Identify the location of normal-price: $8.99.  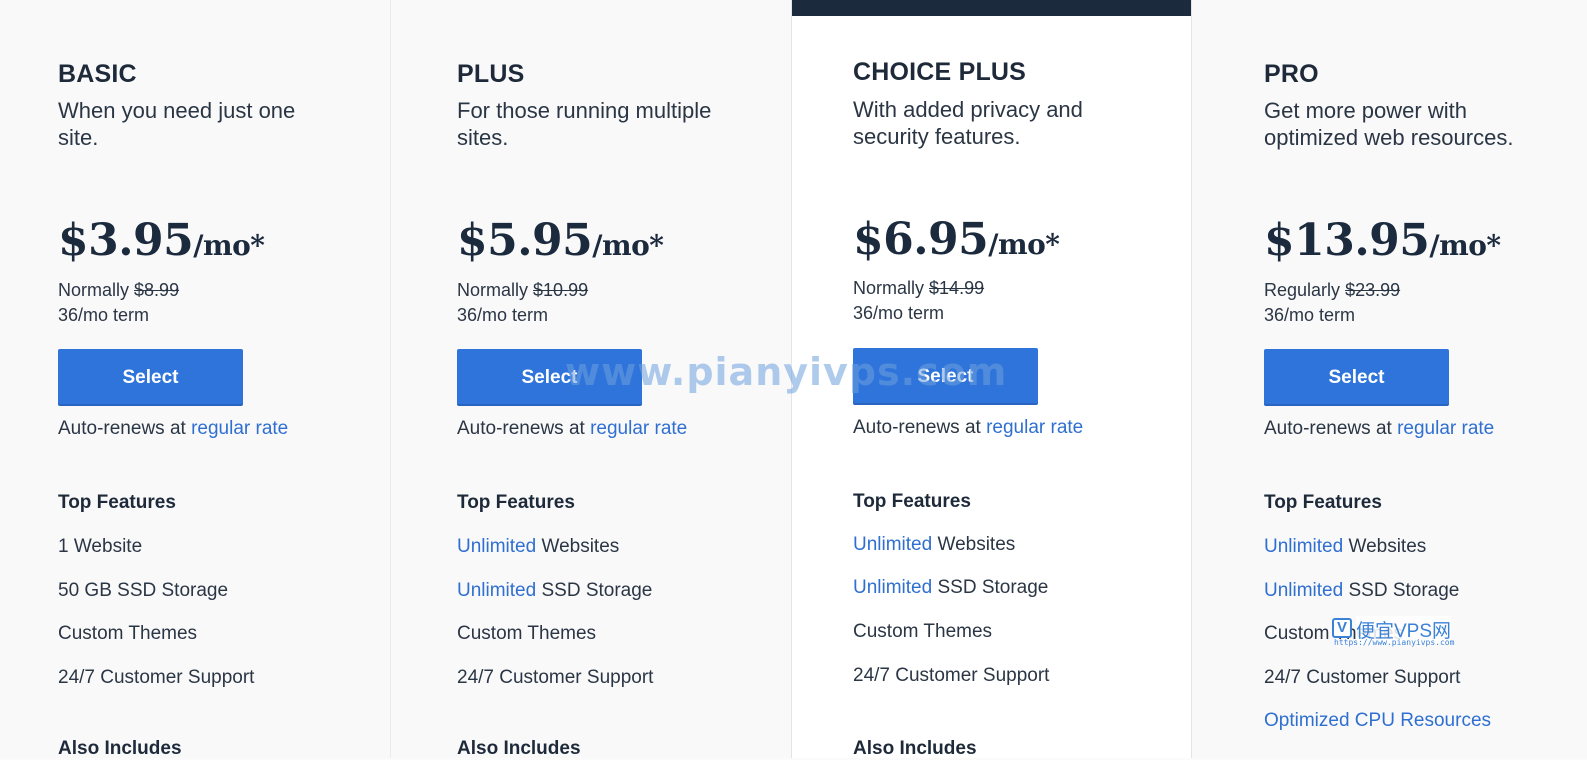
(157, 290).